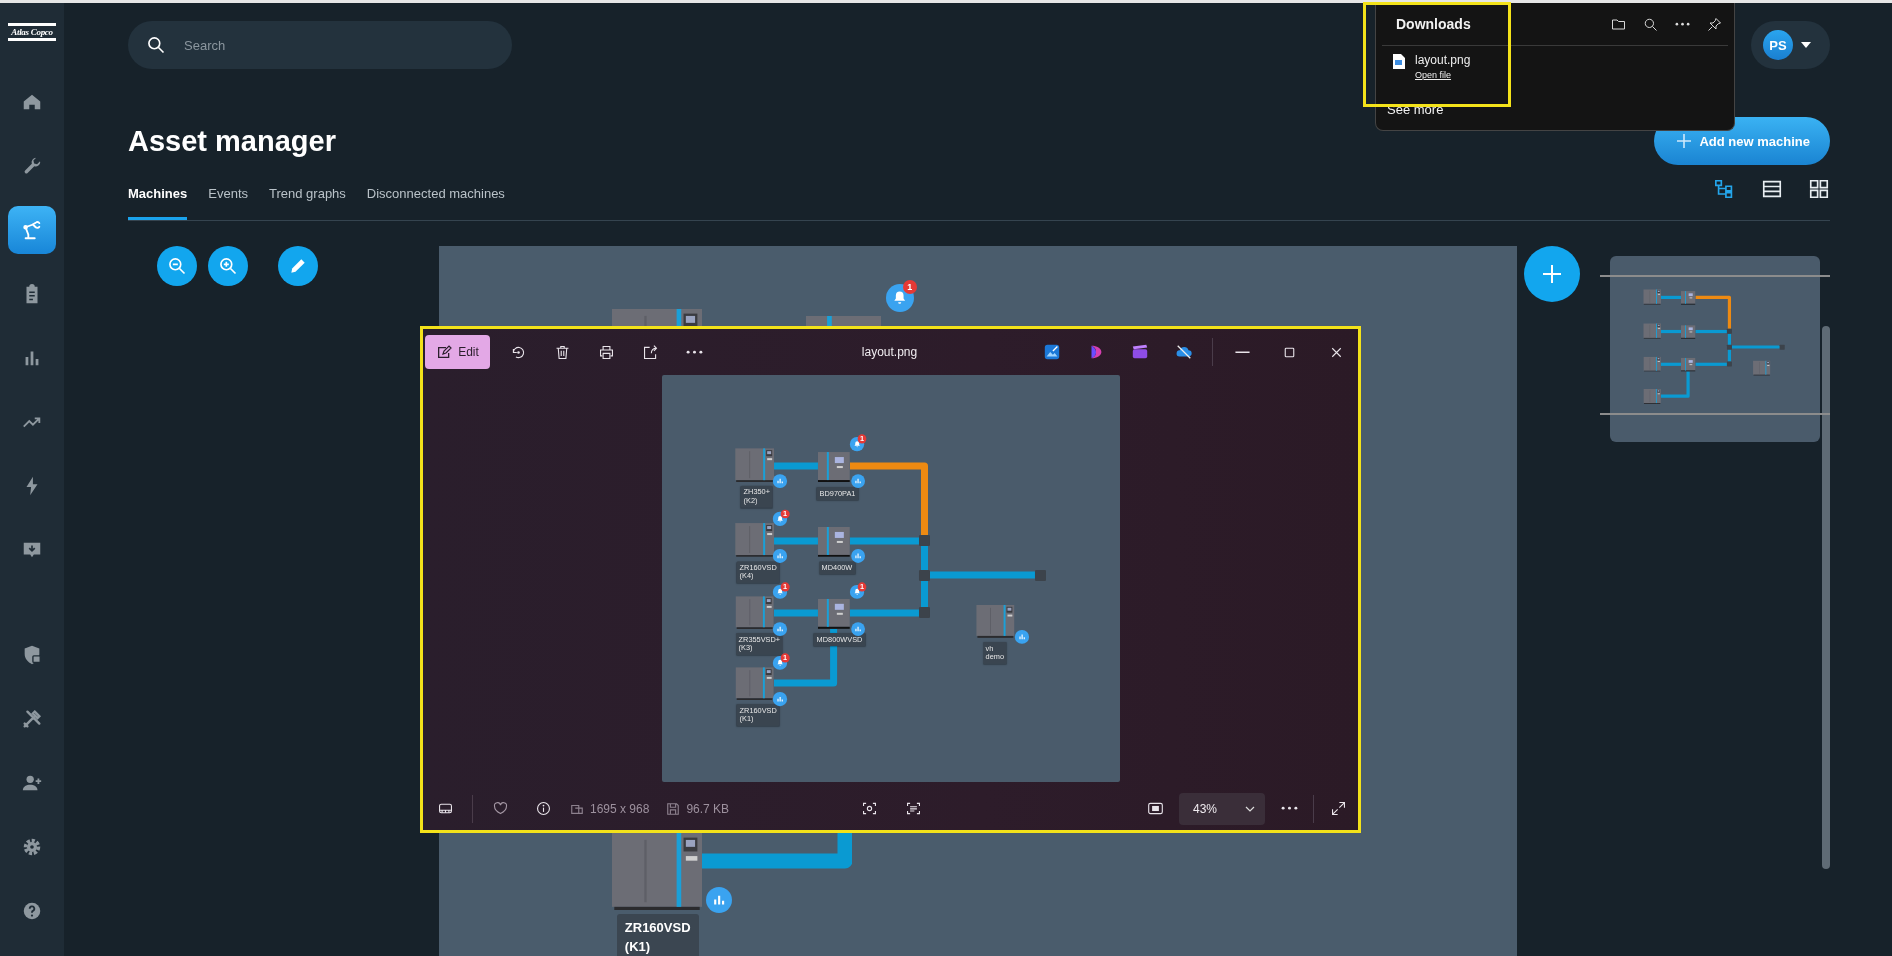 This screenshot has height=956, width=1892. I want to click on info-icon, so click(543, 808).